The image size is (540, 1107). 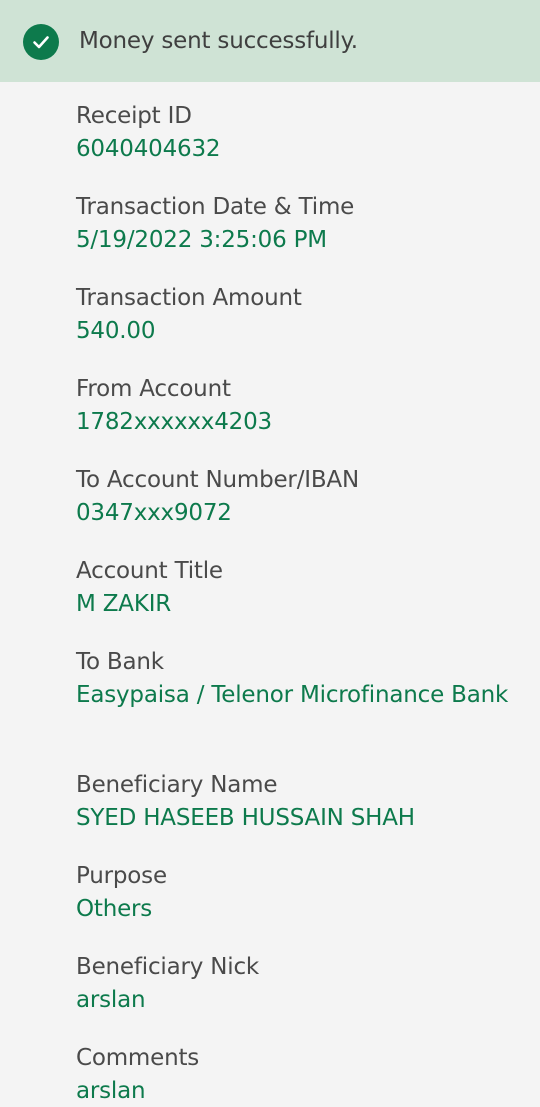 I want to click on beneficiary-nick-field: Beneficiary Nick arslan, so click(x=296, y=984).